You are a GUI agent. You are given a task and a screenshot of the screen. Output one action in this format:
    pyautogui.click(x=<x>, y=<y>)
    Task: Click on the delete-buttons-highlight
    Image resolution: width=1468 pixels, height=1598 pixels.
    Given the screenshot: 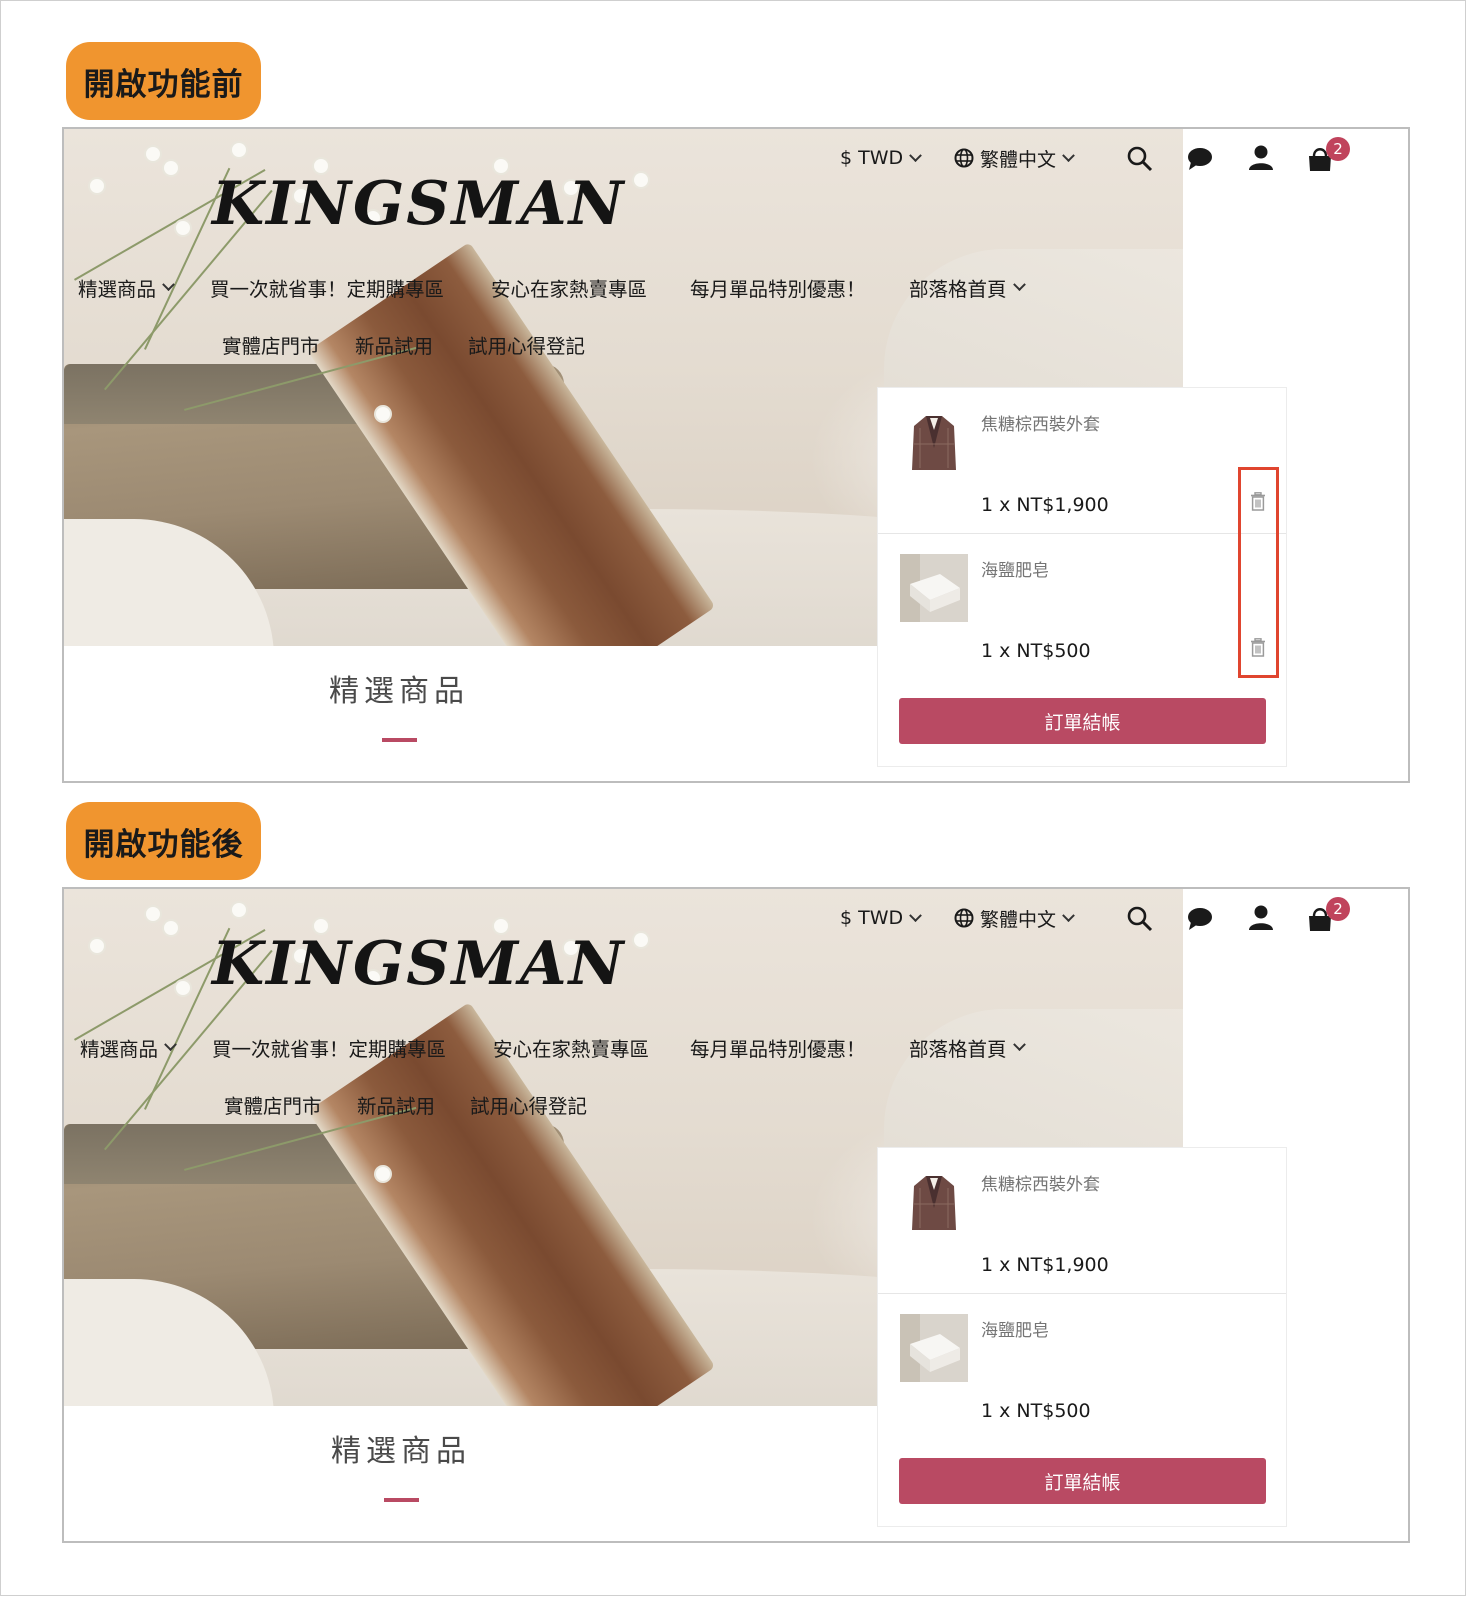 What is the action you would take?
    pyautogui.click(x=1258, y=572)
    